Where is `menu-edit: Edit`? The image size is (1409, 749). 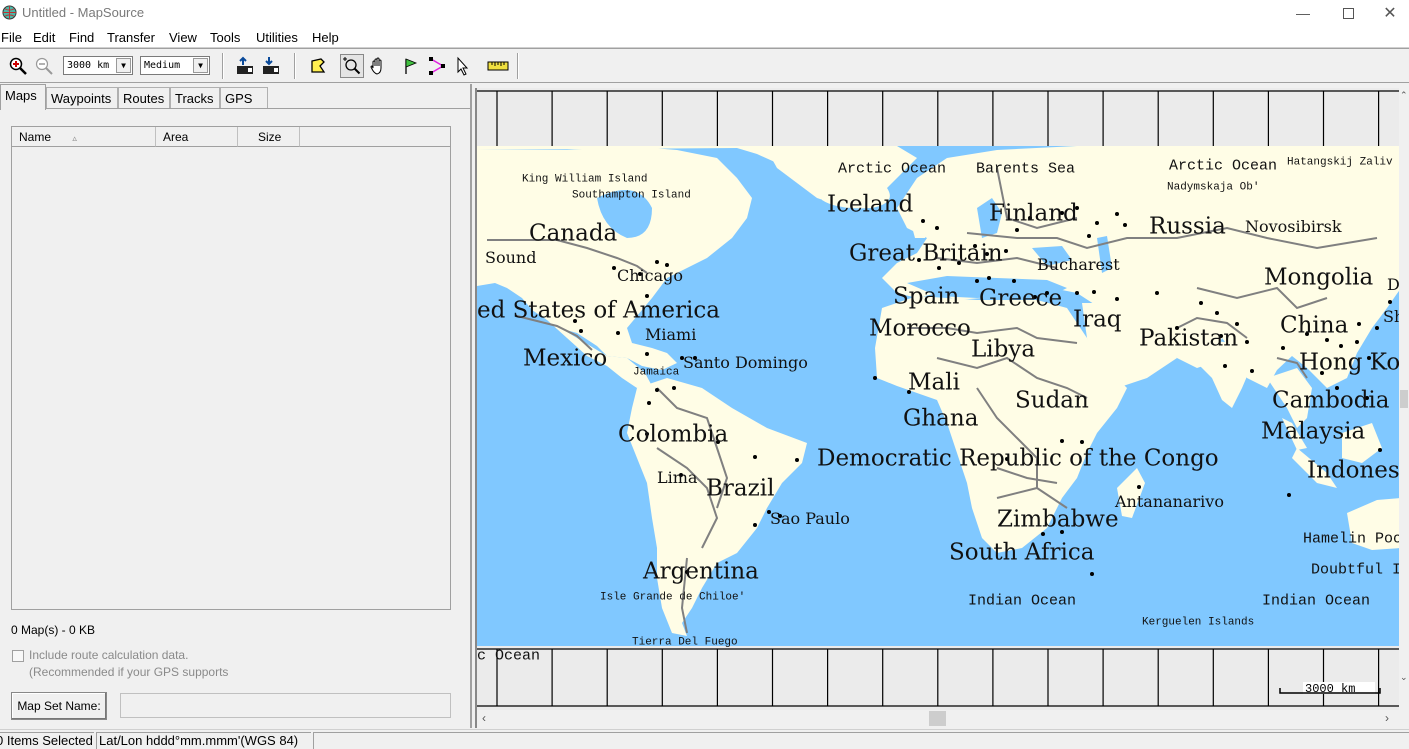 menu-edit: Edit is located at coordinates (44, 37).